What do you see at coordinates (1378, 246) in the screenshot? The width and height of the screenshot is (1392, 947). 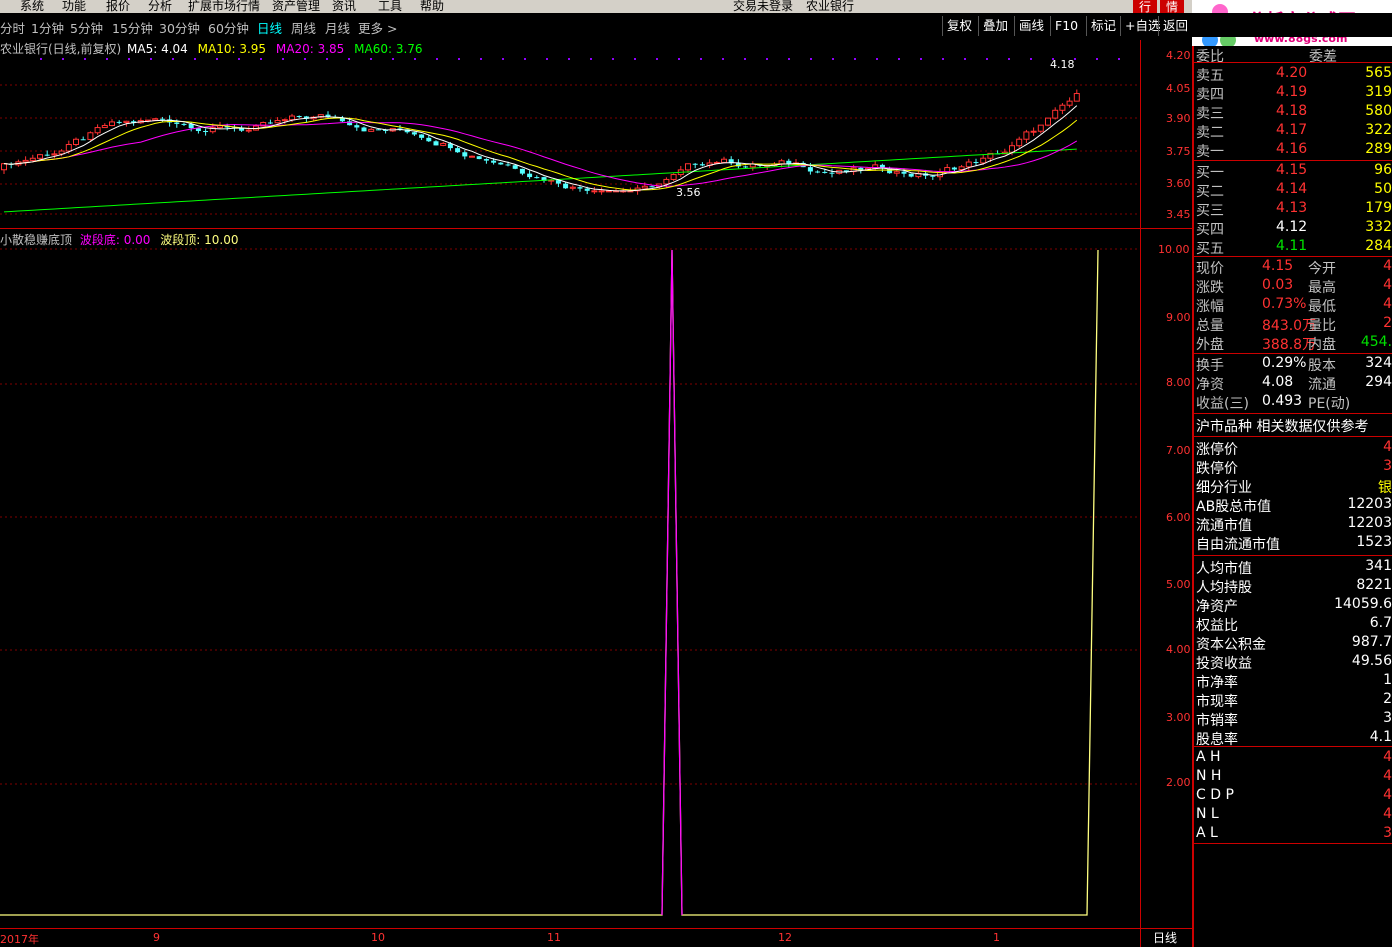 I see `bid-volume: 284` at bounding box center [1378, 246].